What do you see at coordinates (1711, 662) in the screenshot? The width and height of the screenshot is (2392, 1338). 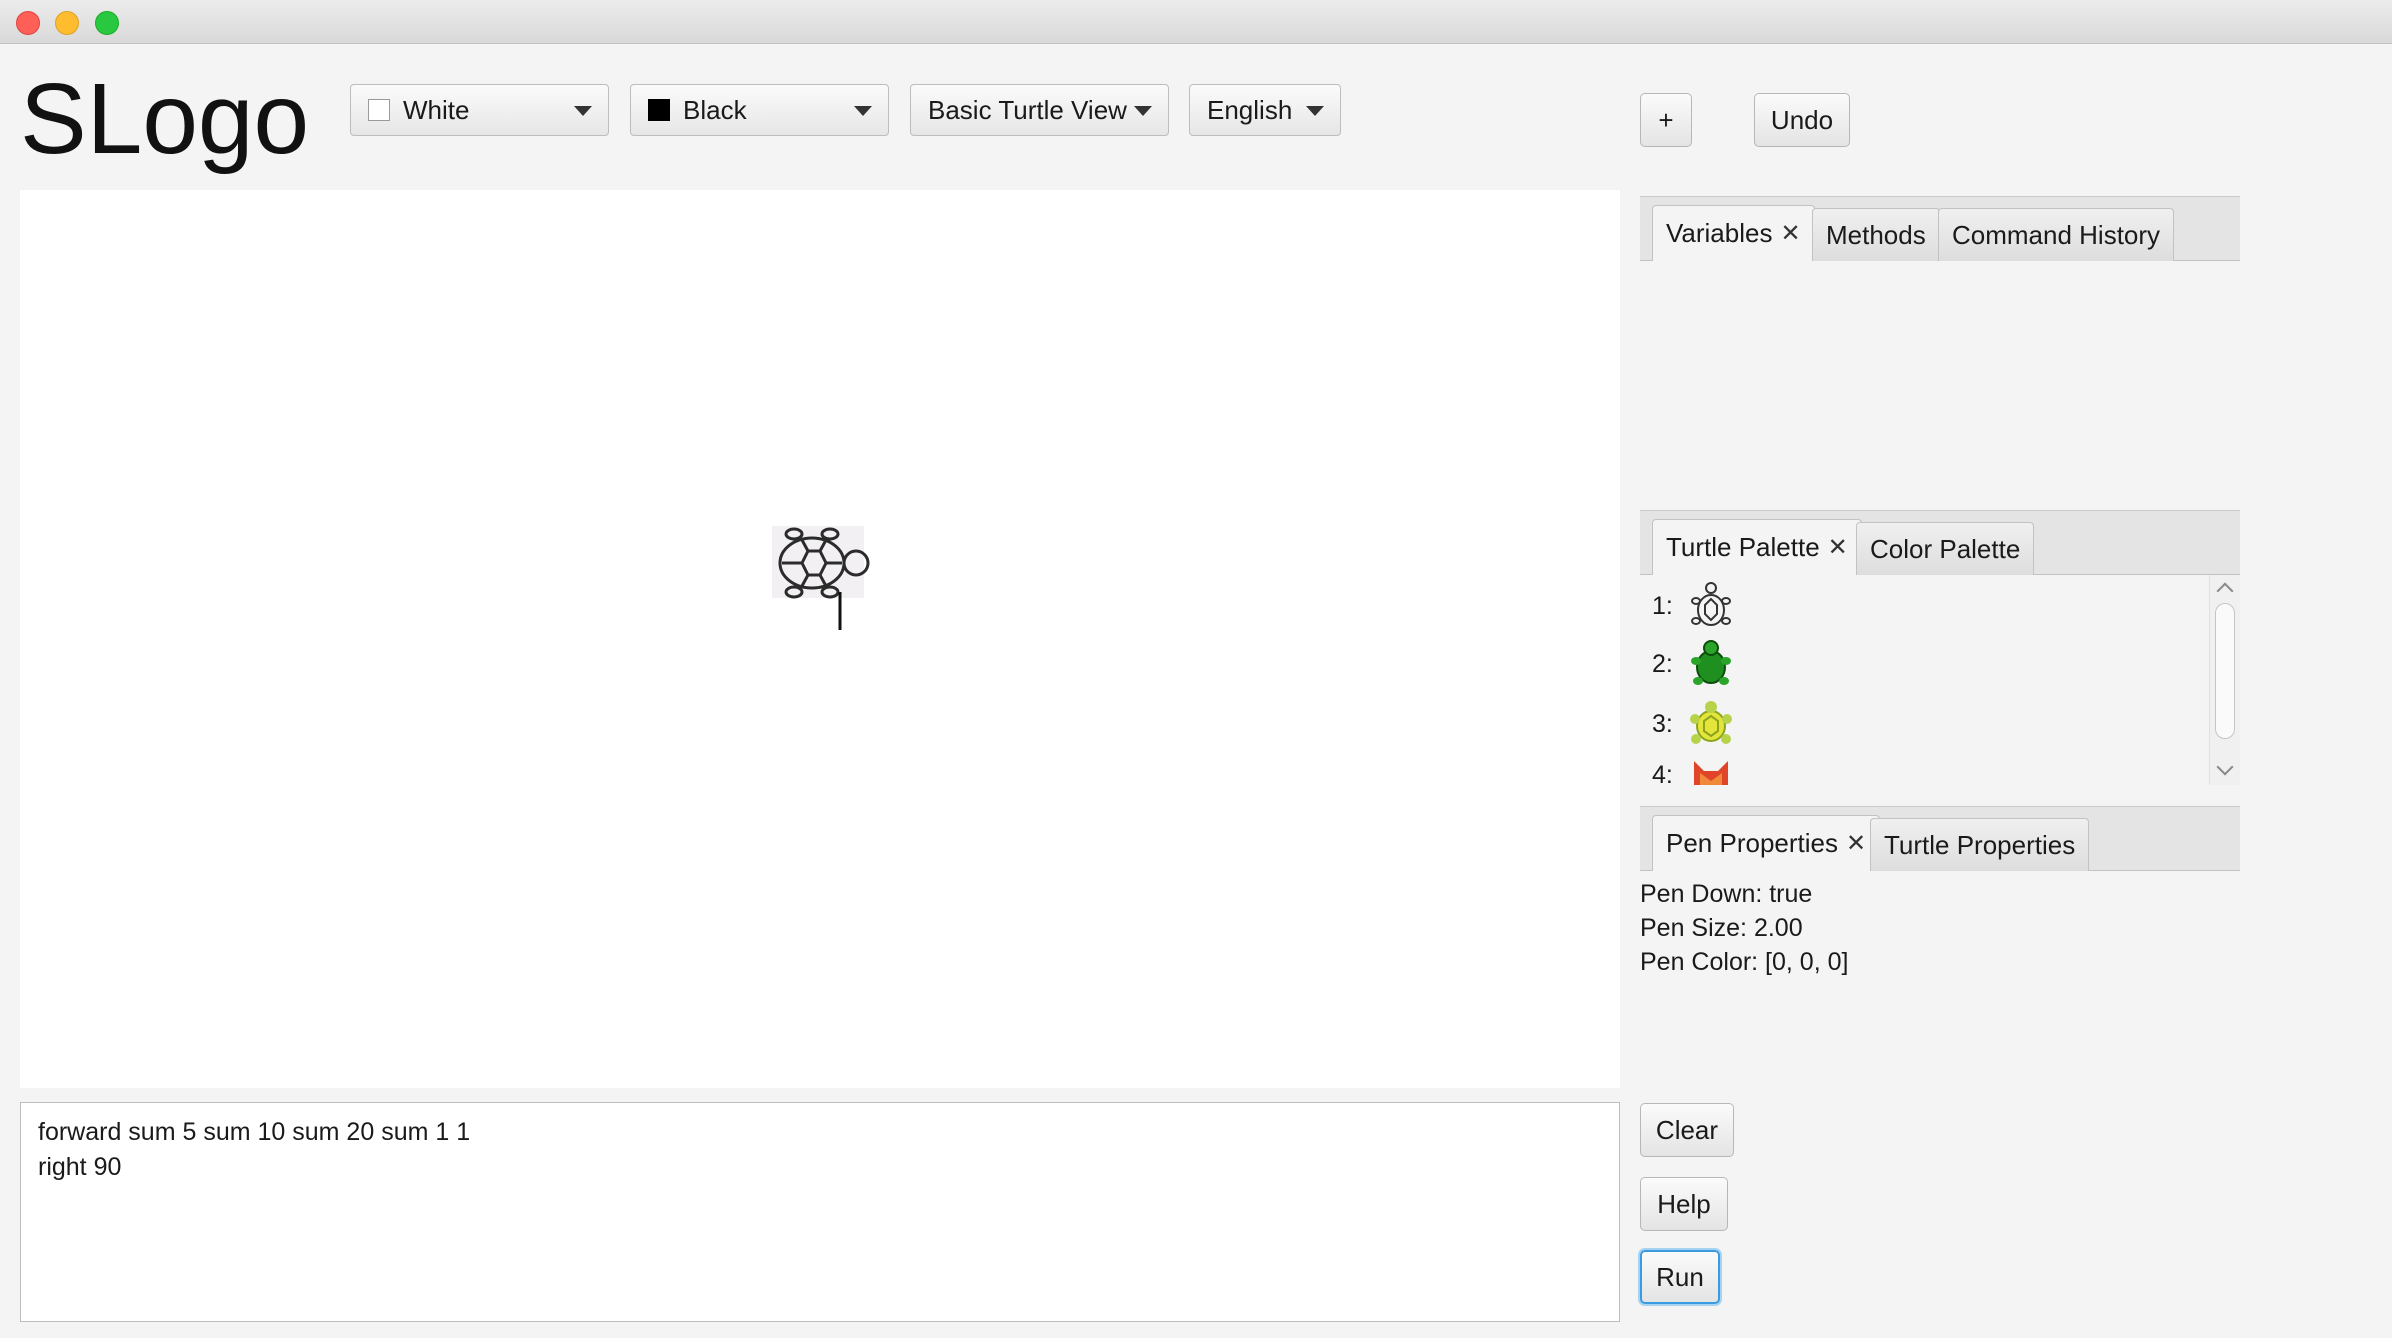 I see `green-turtle-icon` at bounding box center [1711, 662].